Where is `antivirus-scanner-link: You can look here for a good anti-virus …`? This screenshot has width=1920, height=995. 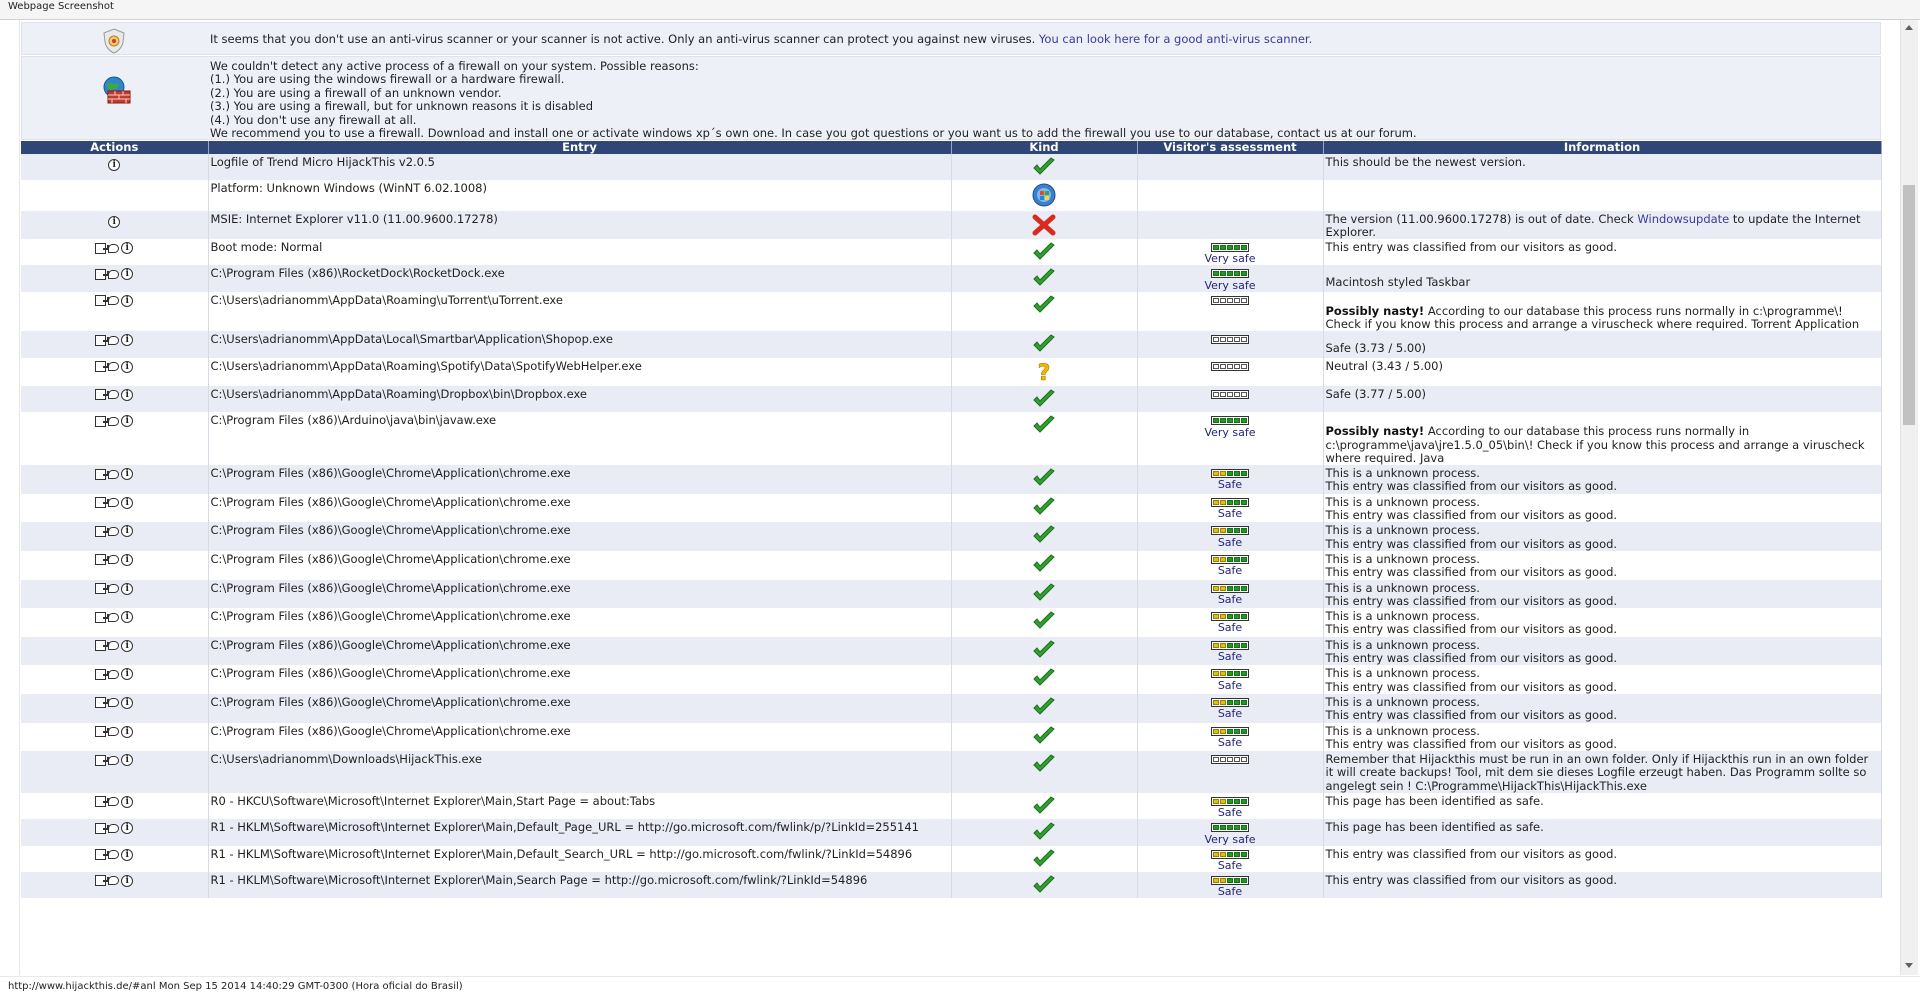 antivirus-scanner-link: You can look here for a good anti-virus … is located at coordinates (1175, 39).